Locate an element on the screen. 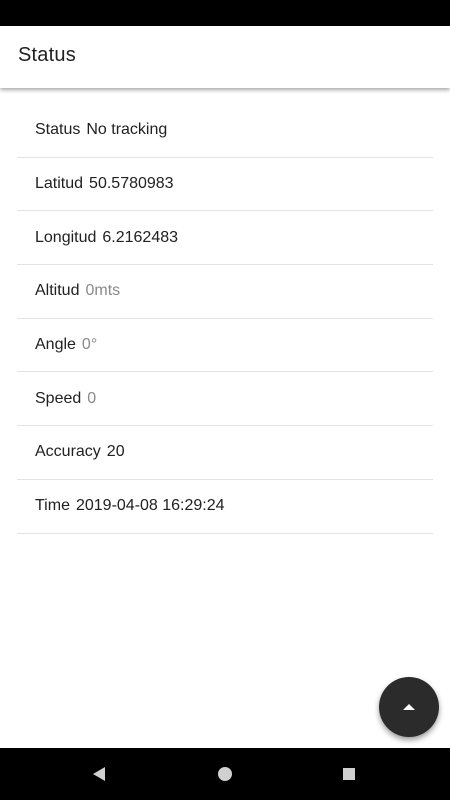 The image size is (450, 800). angle-row: Angle 0° is located at coordinates (225, 346).